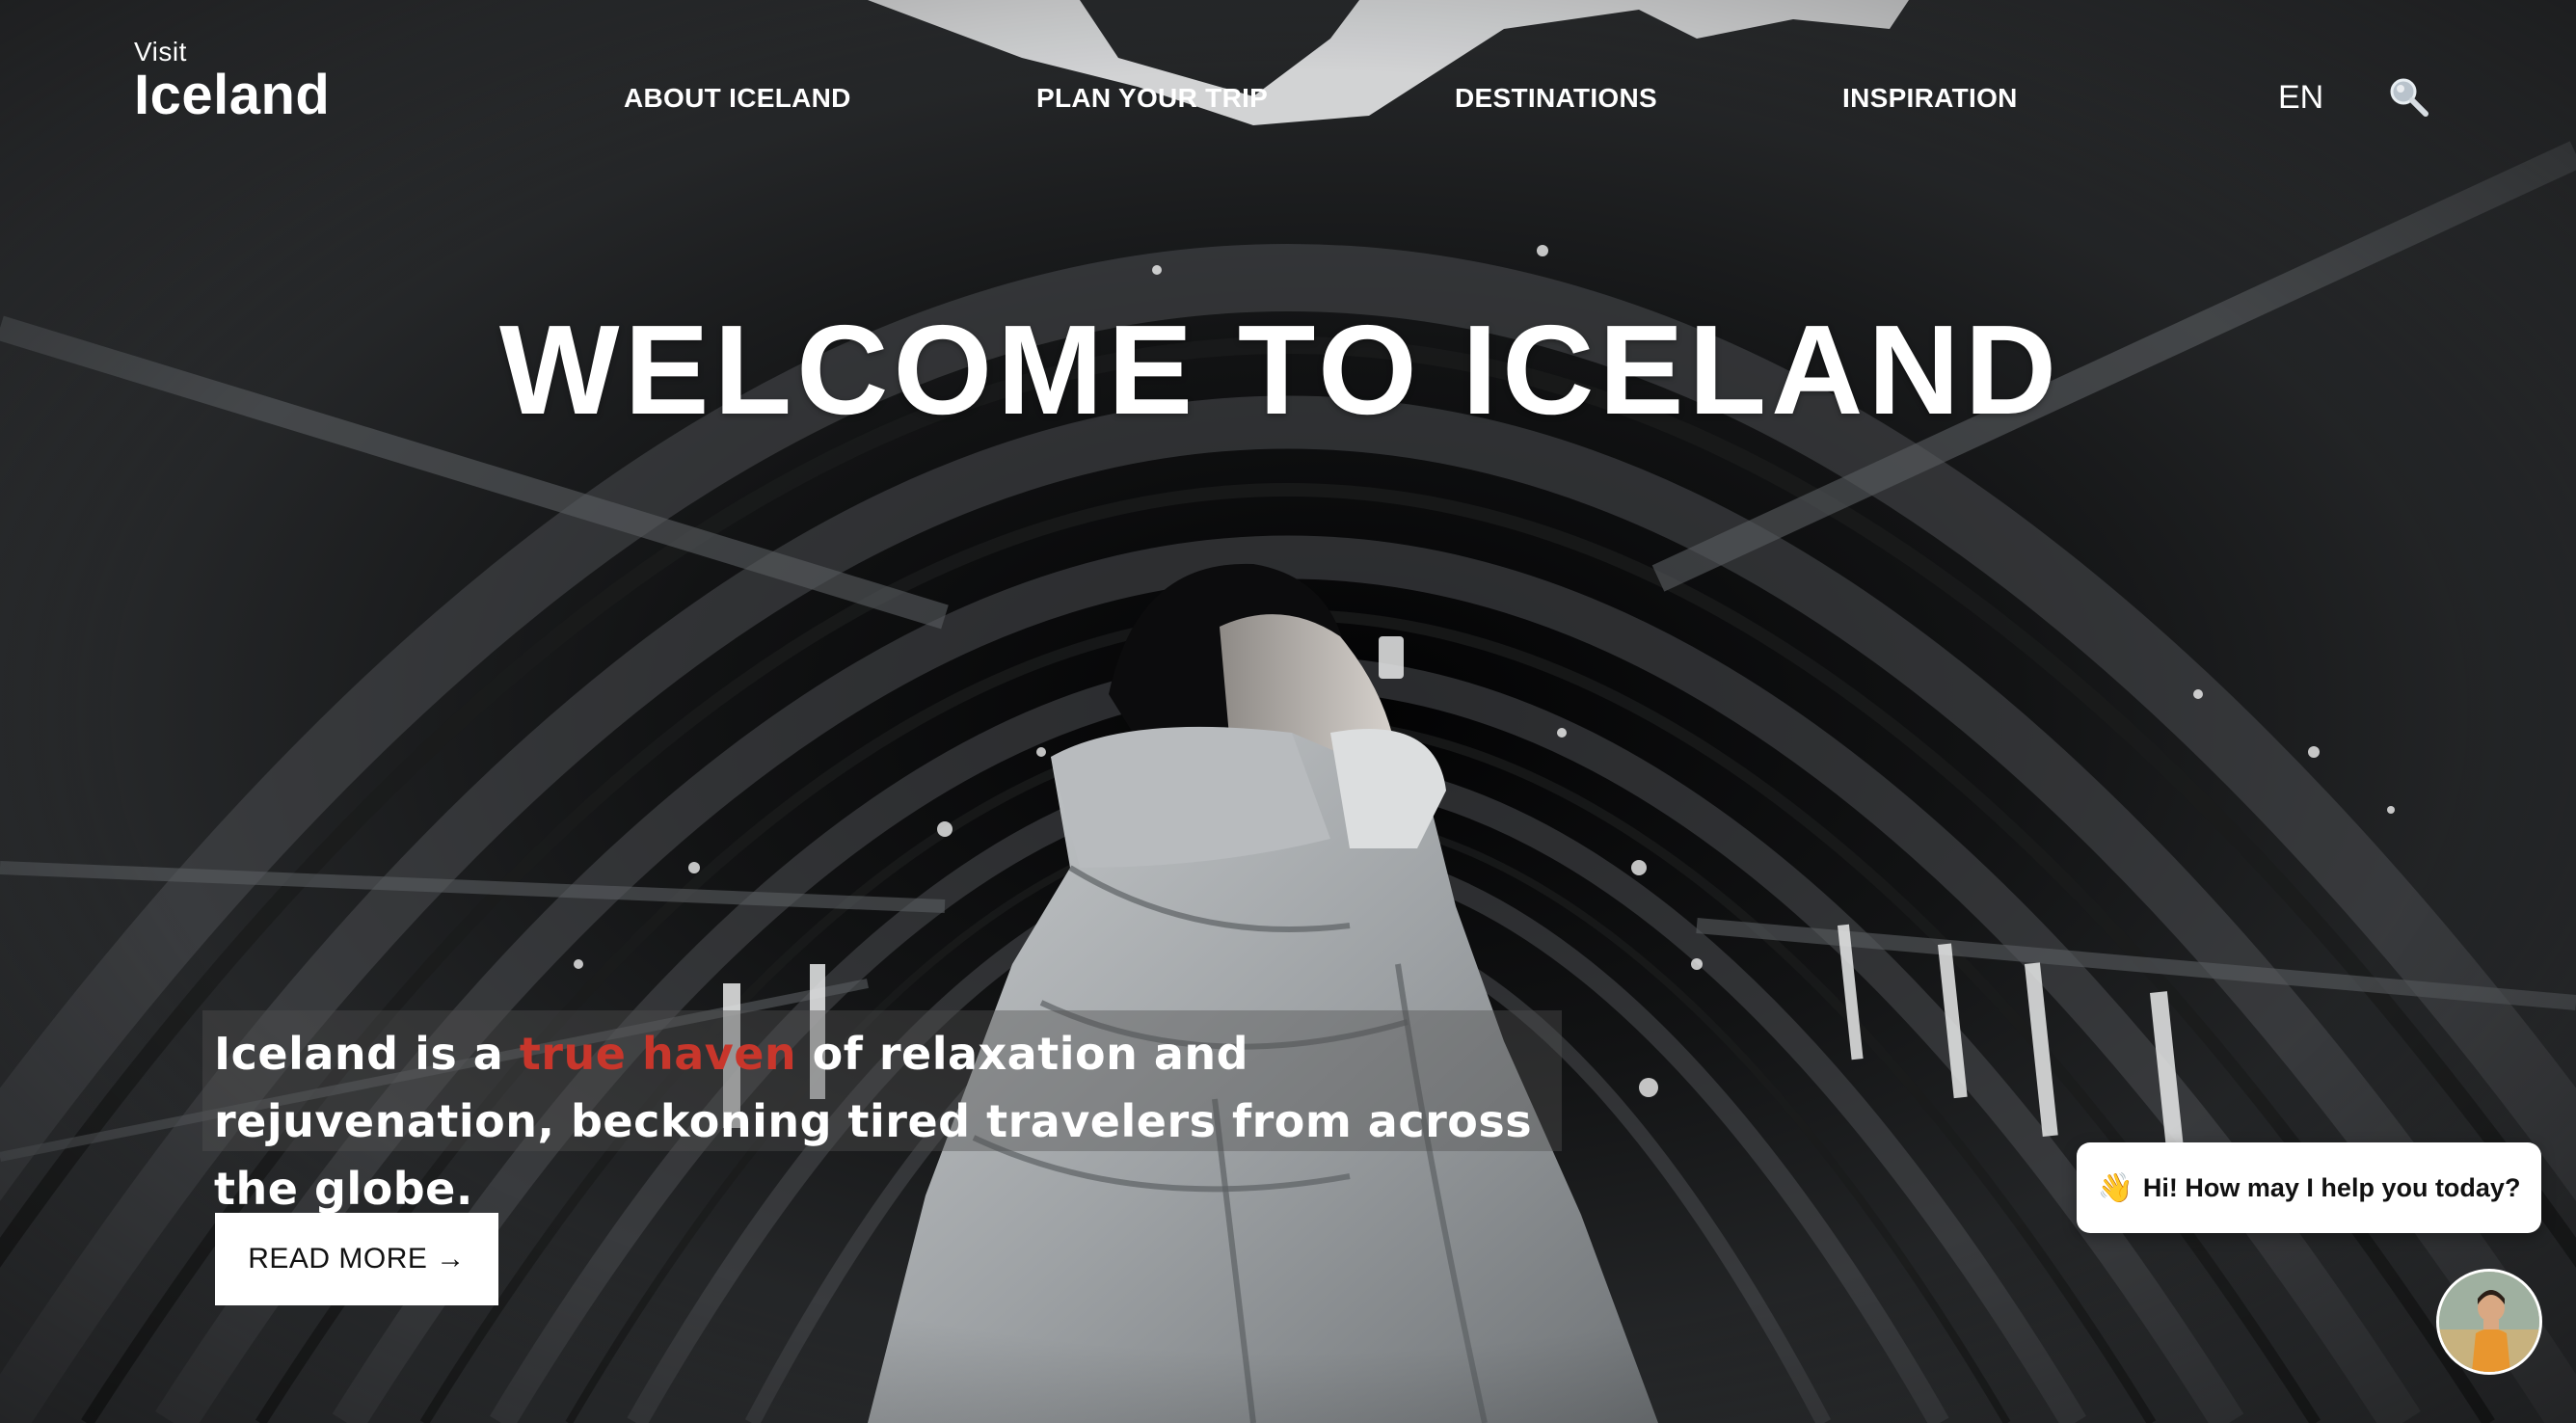 The width and height of the screenshot is (2576, 1423). I want to click on waving-hand-icon: 👋, so click(2115, 1187).